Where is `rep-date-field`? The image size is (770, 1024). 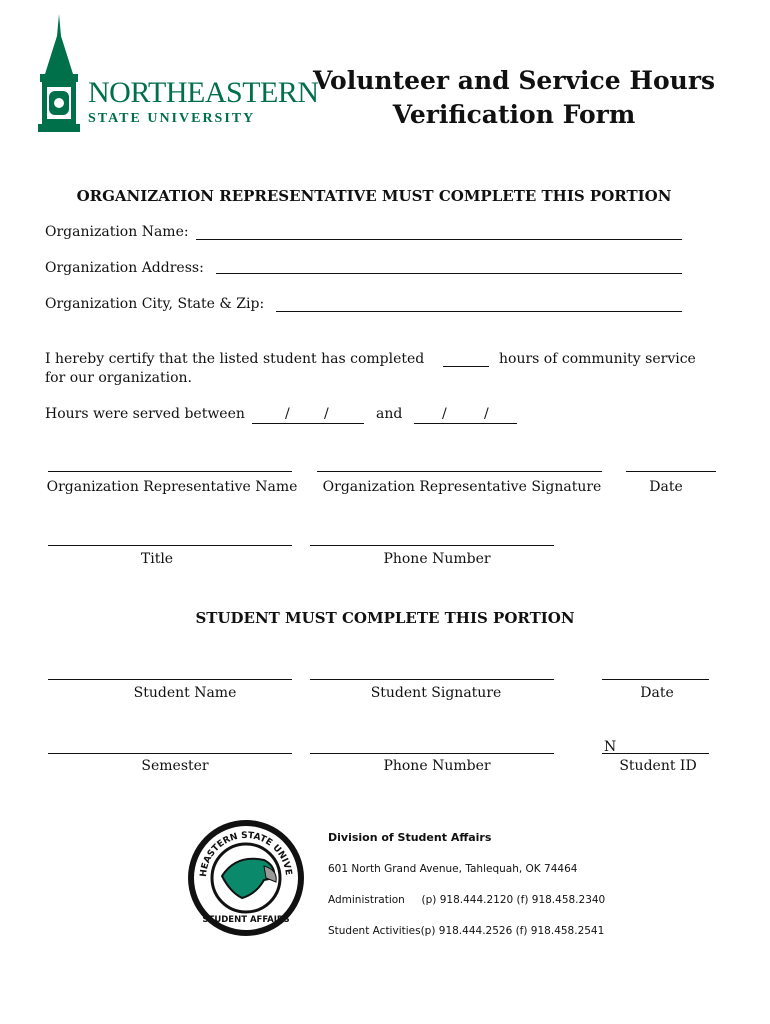
rep-date-field is located at coordinates (671, 471).